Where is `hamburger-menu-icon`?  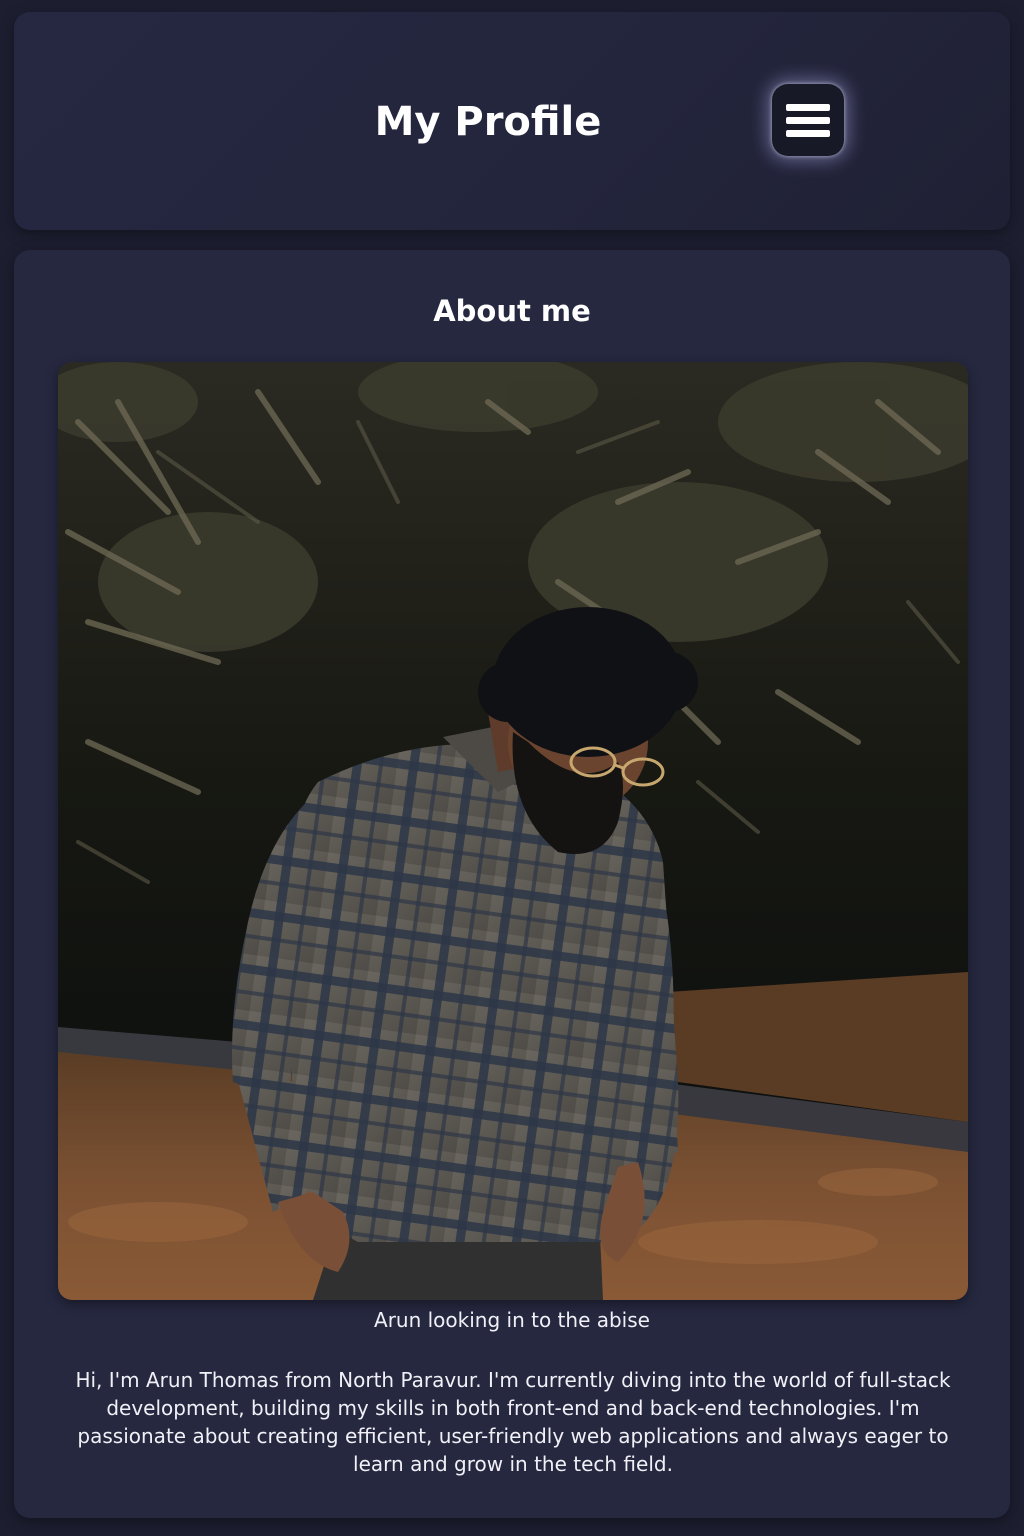
hamburger-menu-icon is located at coordinates (808, 120).